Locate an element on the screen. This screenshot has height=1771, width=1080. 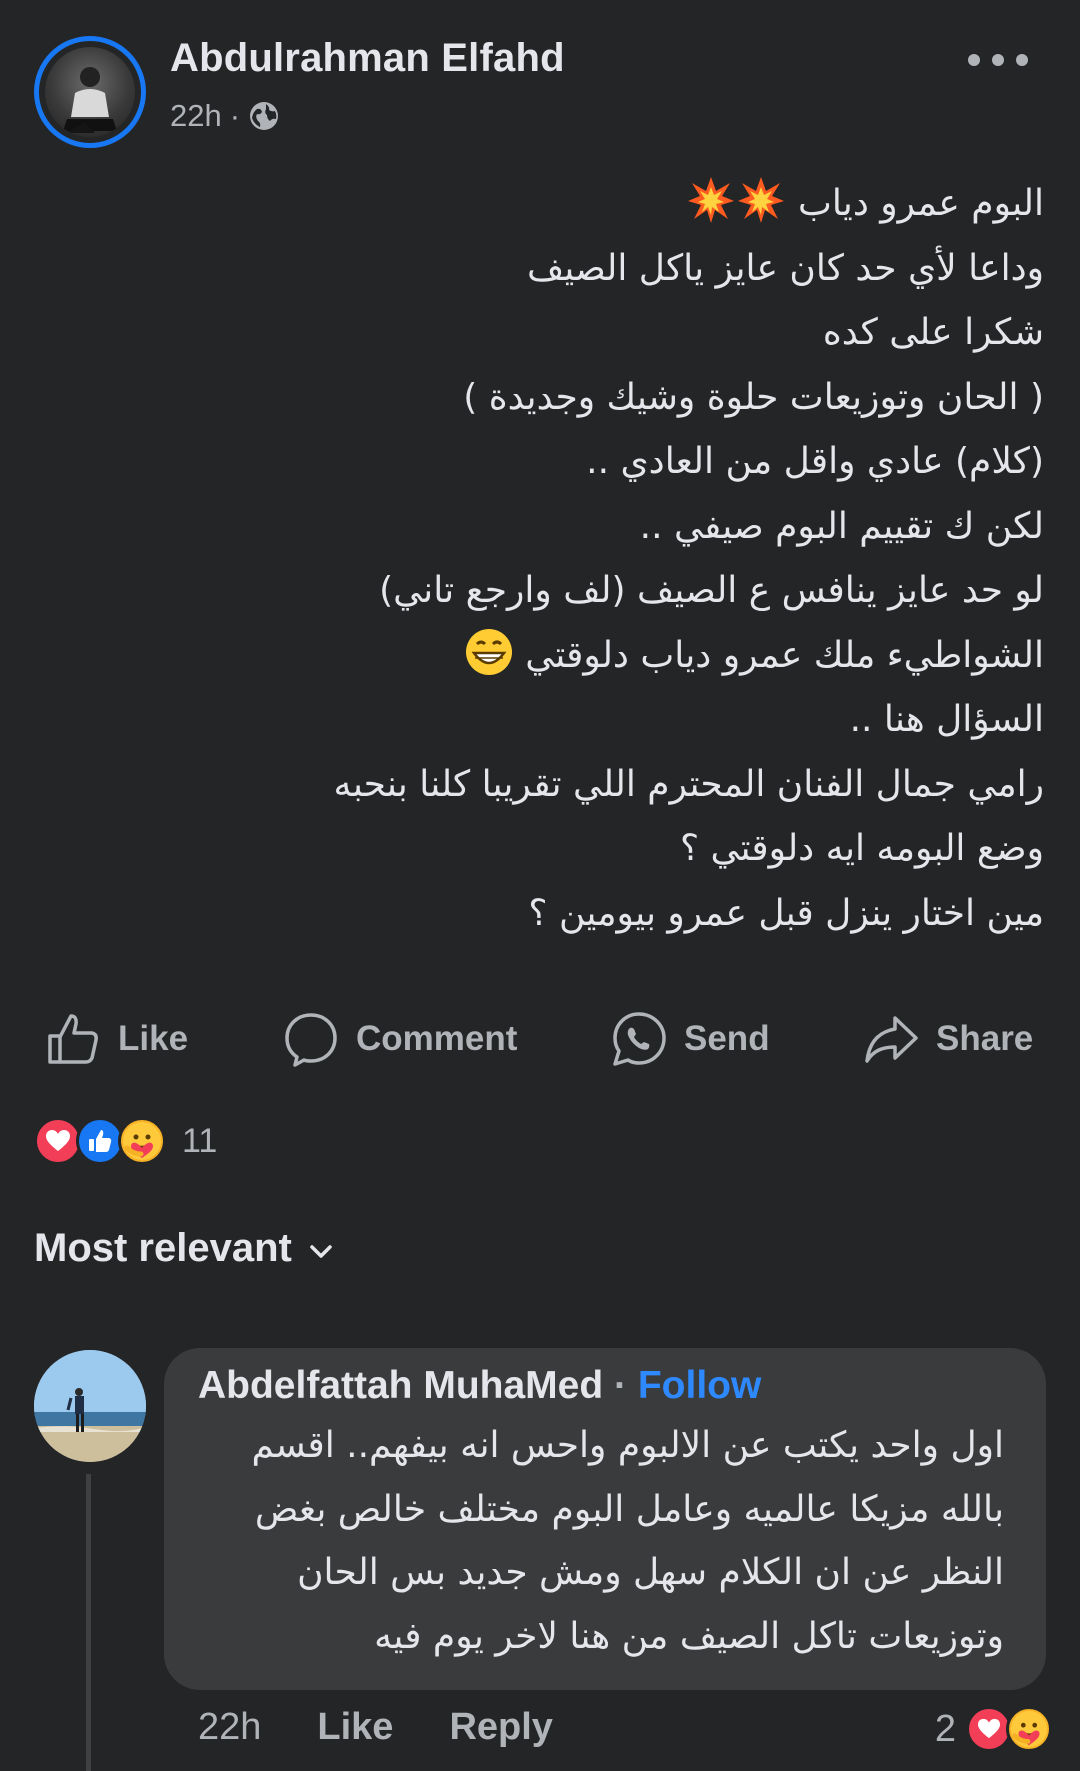
share-arrow-icon is located at coordinates (891, 1039).